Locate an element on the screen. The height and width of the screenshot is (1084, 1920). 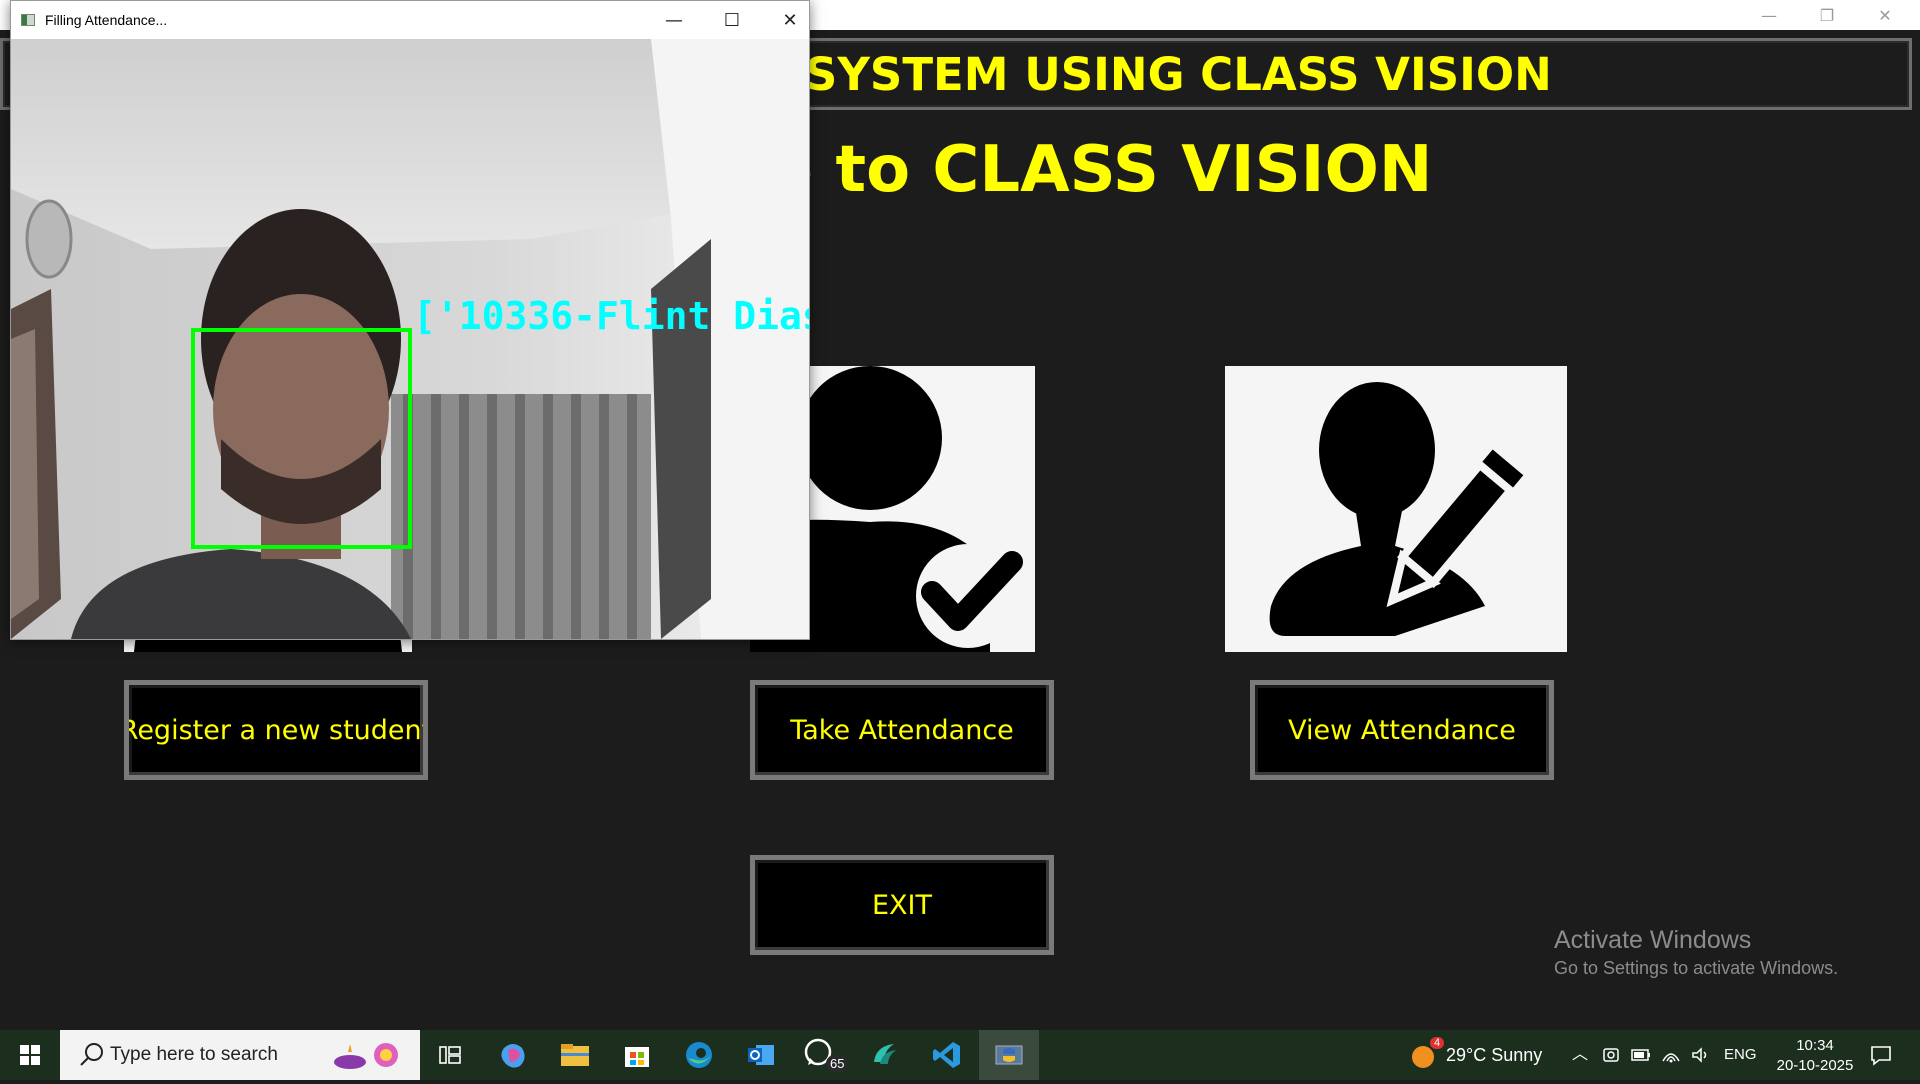
battery-icon is located at coordinates (1640, 1055).